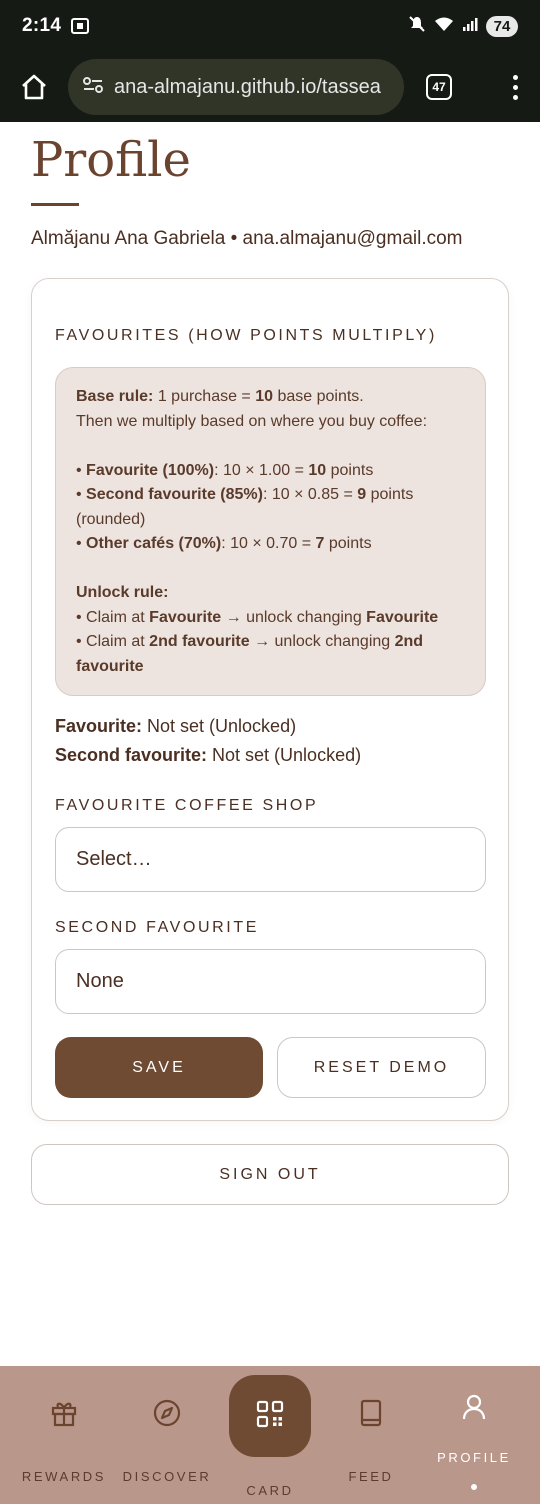 The height and width of the screenshot is (1504, 540). I want to click on rule-other-calc: : 10 × 0.70 =, so click(268, 543).